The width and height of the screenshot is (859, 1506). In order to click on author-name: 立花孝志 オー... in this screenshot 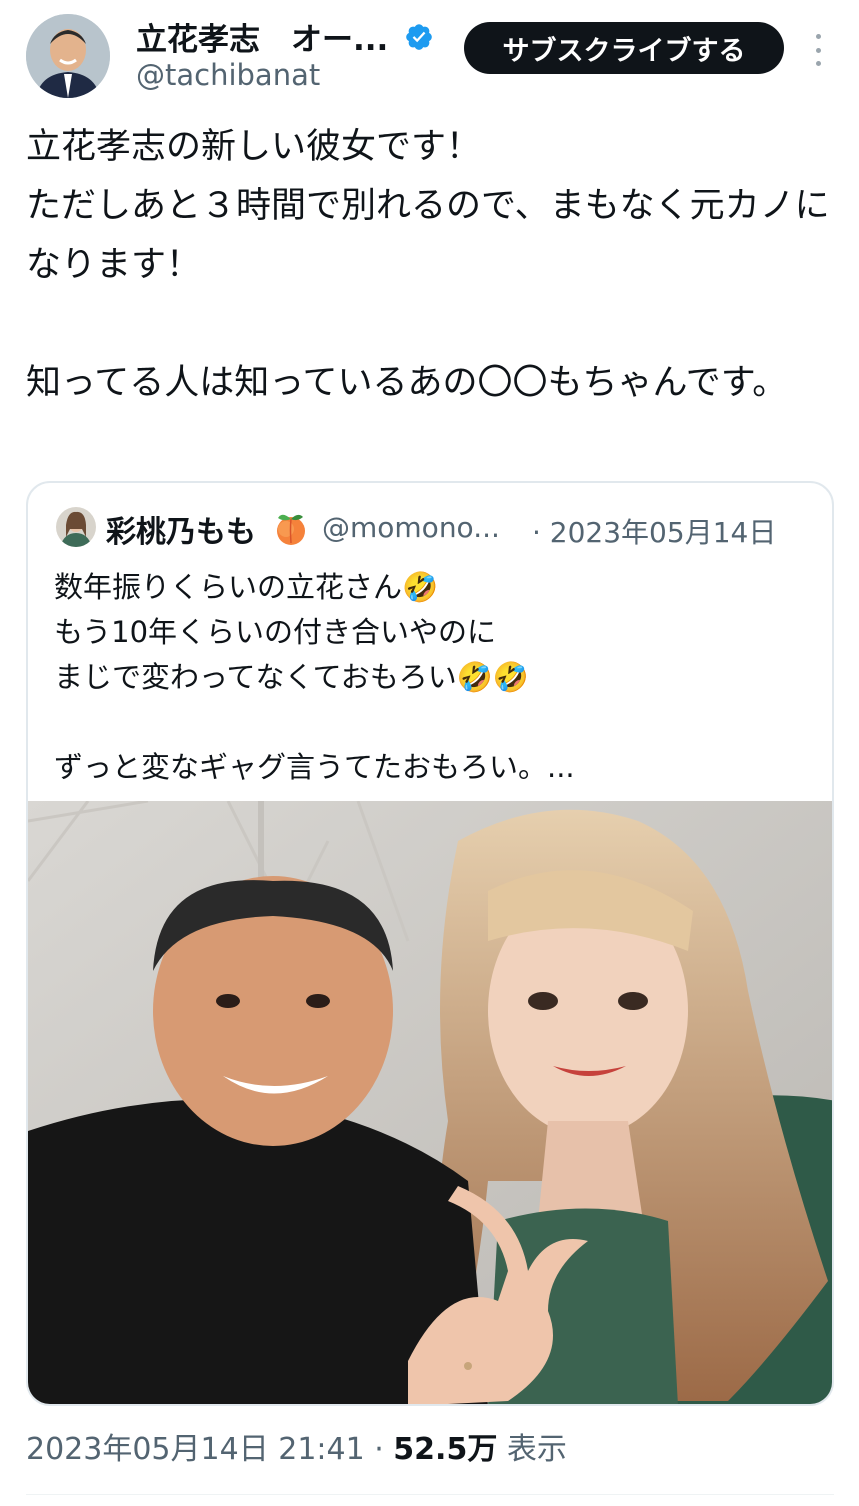, I will do `click(262, 36)`.